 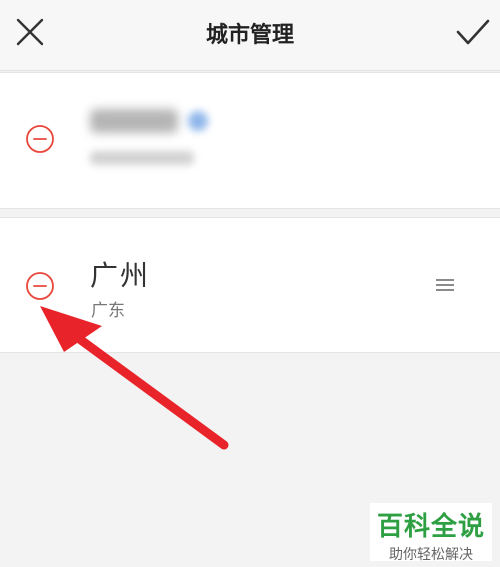 I want to click on reorder-button, so click(x=445, y=285).